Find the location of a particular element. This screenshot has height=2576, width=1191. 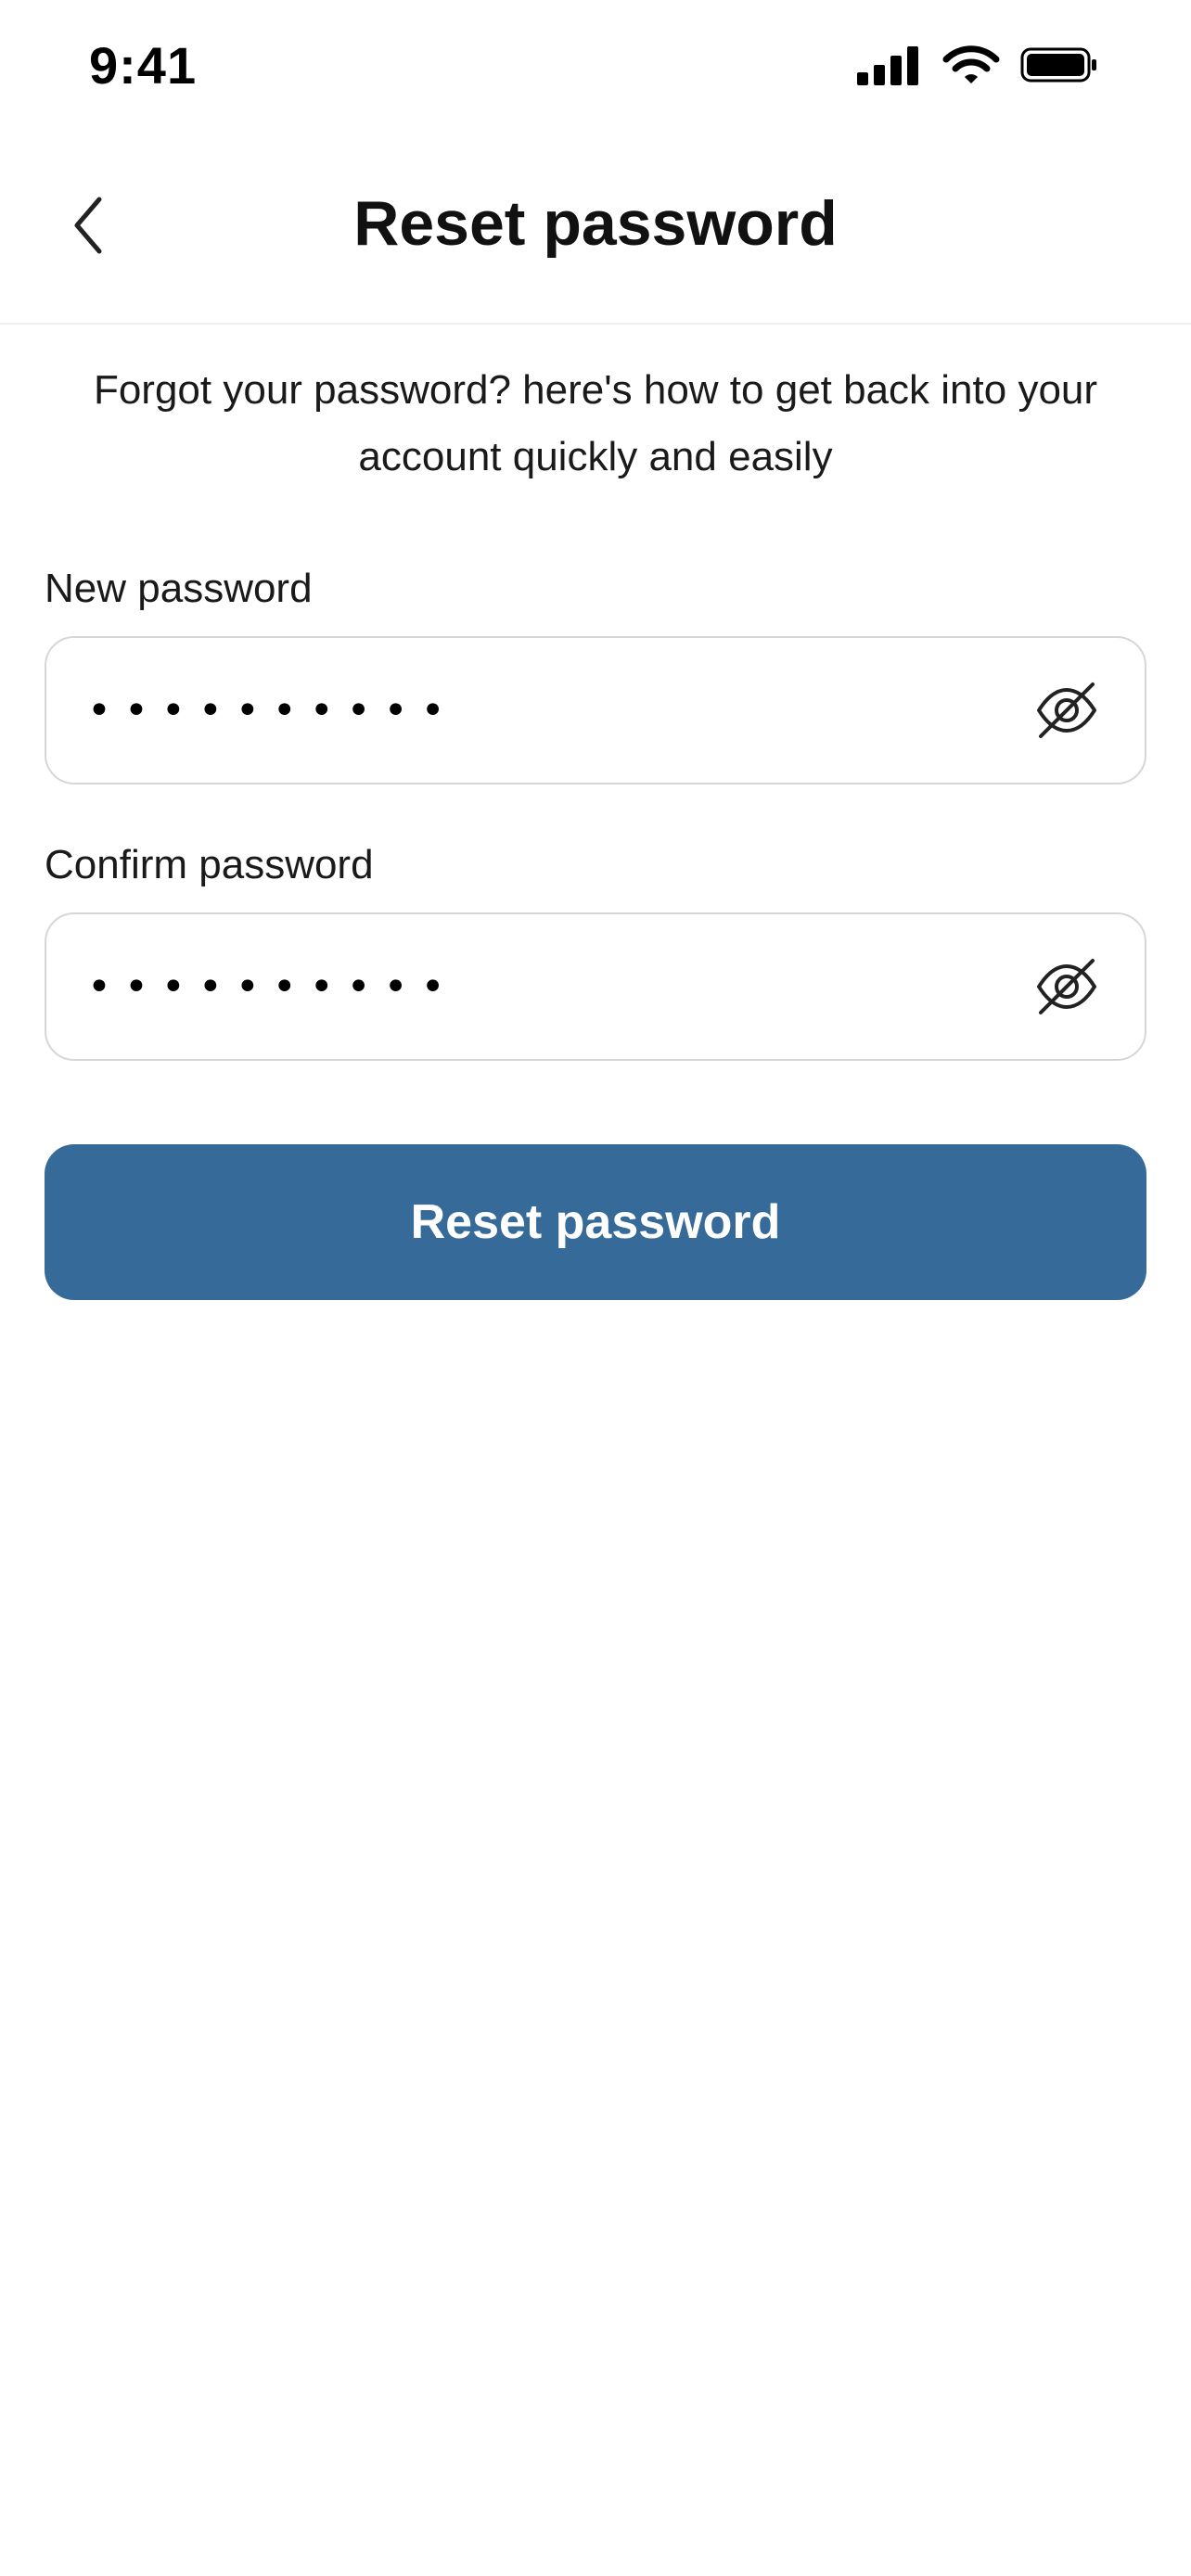

status-icons is located at coordinates (977, 67).